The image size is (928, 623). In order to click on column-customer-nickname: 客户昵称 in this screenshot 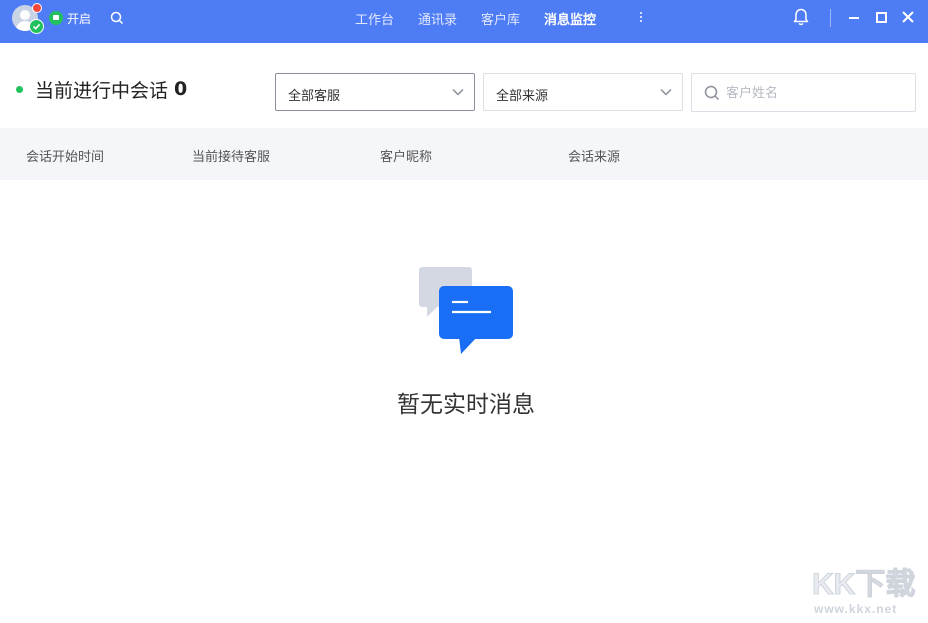, I will do `click(406, 157)`.